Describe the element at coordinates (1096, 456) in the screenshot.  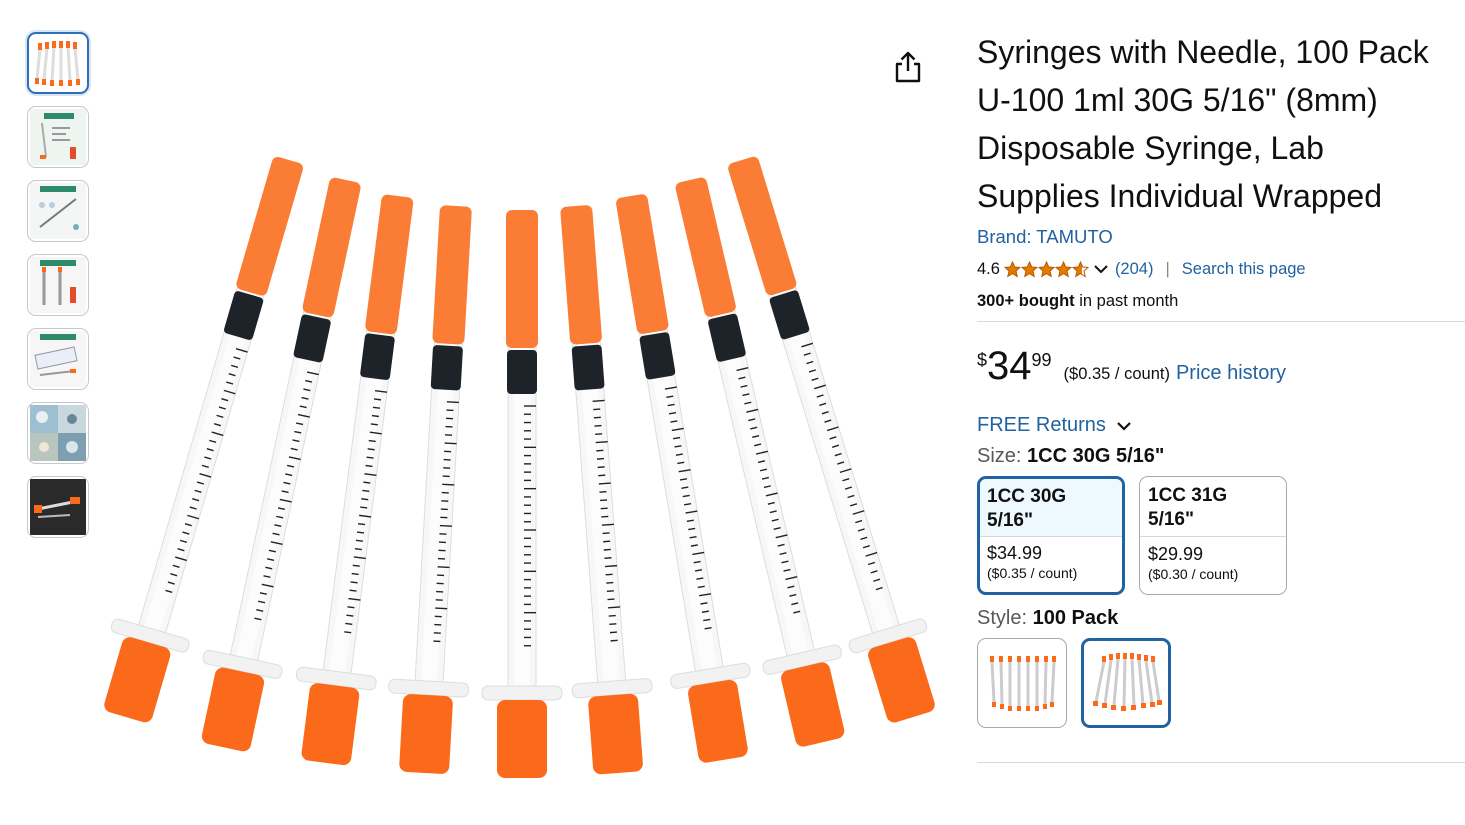
I see `size-selected-value: 1CC 30G 5/16"` at that location.